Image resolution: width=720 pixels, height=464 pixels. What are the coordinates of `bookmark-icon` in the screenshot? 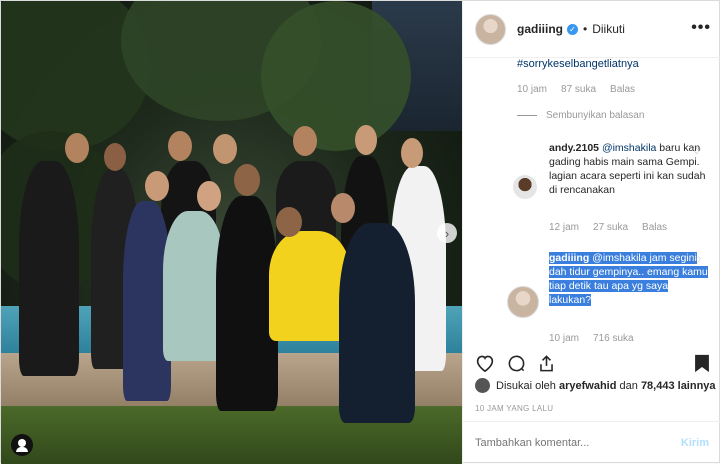 It's located at (702, 363).